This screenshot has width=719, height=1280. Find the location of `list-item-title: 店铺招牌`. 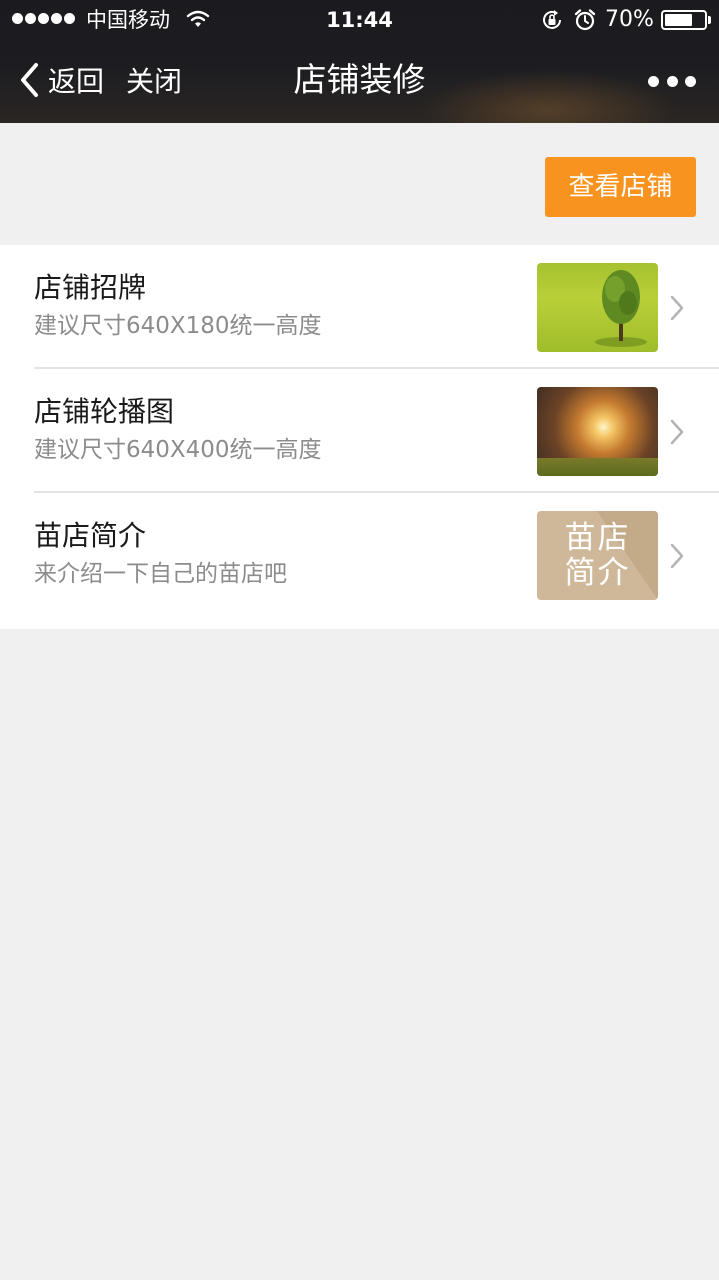

list-item-title: 店铺招牌 is located at coordinates (90, 287).